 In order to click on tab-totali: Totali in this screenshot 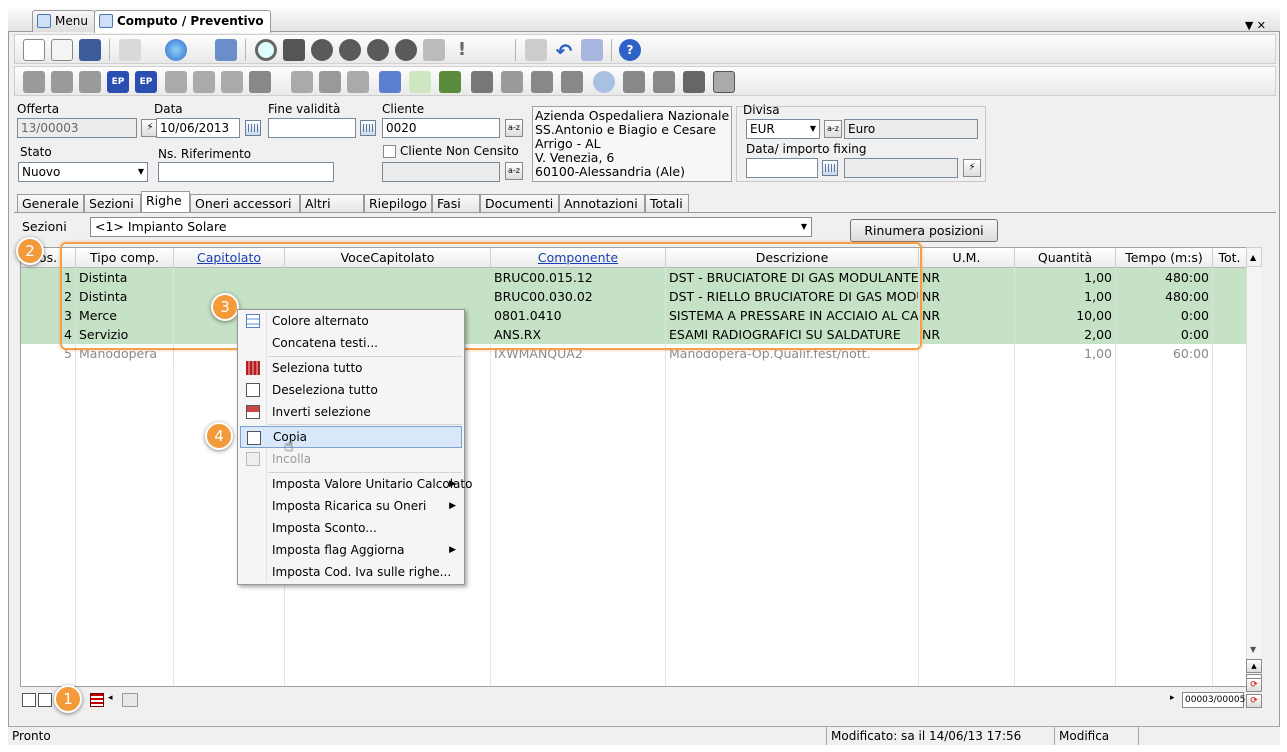, I will do `click(667, 203)`.